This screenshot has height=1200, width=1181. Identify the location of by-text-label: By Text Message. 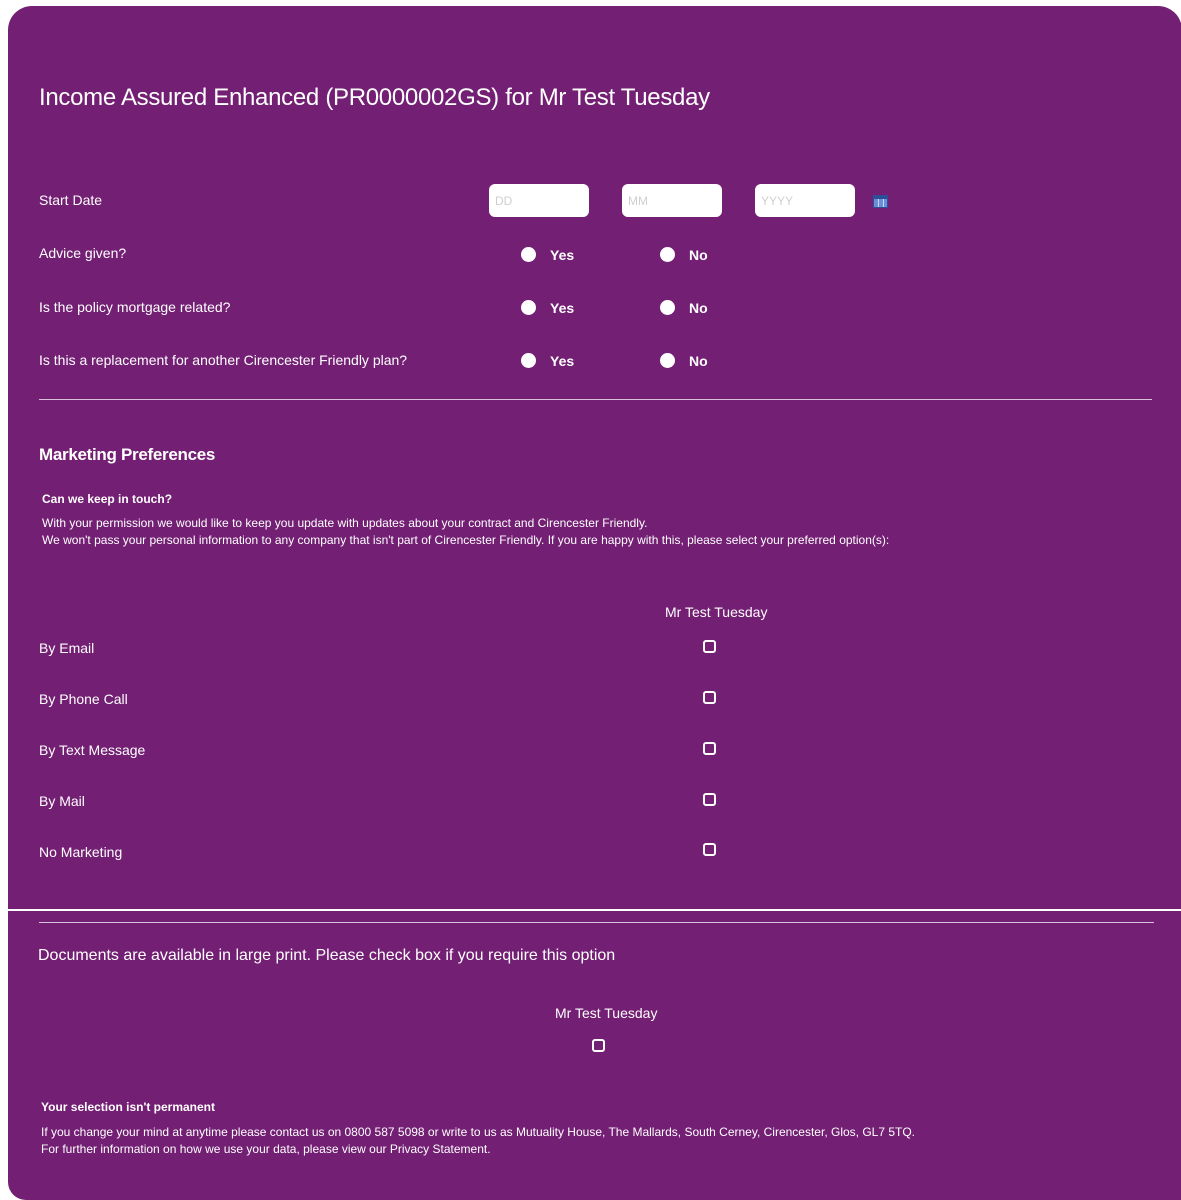
(92, 750).